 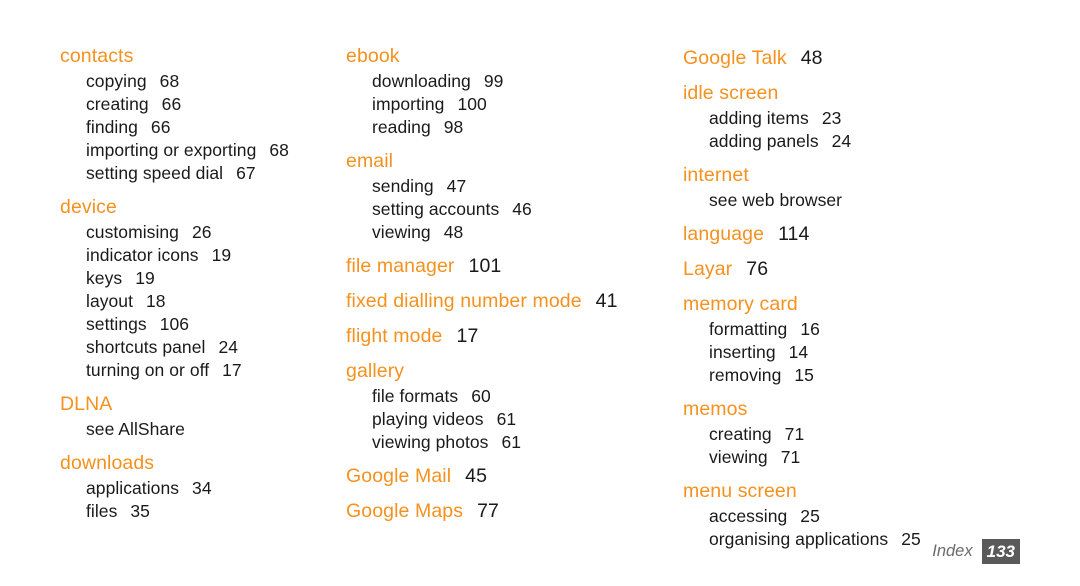 I want to click on index-heading-page-number: 77, so click(x=488, y=511).